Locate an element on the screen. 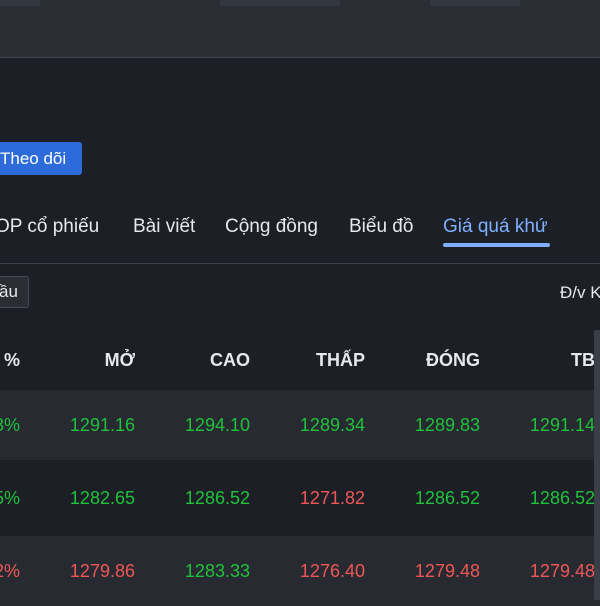  top-bar is located at coordinates (300, 29).